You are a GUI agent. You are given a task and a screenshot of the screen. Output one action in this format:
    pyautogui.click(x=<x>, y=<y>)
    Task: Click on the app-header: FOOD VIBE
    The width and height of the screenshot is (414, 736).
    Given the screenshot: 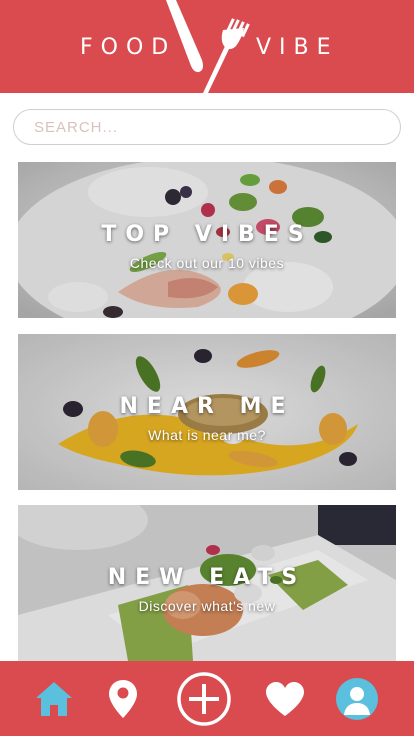 What is the action you would take?
    pyautogui.click(x=207, y=46)
    